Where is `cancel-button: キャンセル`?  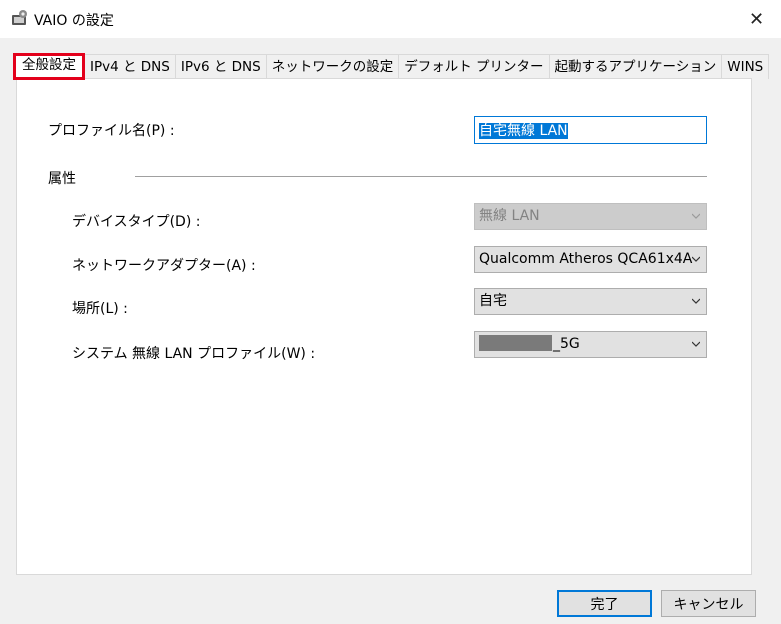 cancel-button: キャンセル is located at coordinates (708, 603).